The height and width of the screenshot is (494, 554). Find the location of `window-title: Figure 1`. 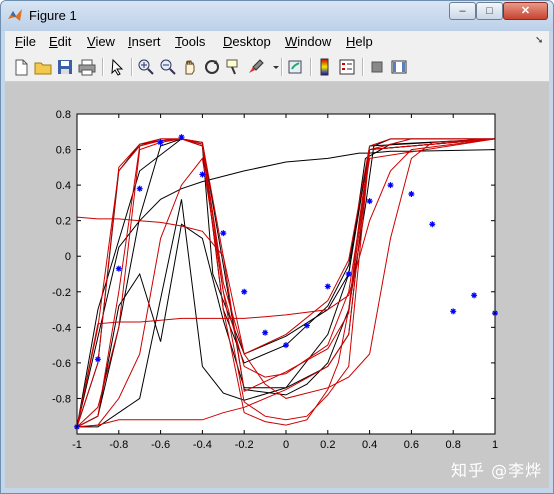

window-title: Figure 1 is located at coordinates (53, 15).